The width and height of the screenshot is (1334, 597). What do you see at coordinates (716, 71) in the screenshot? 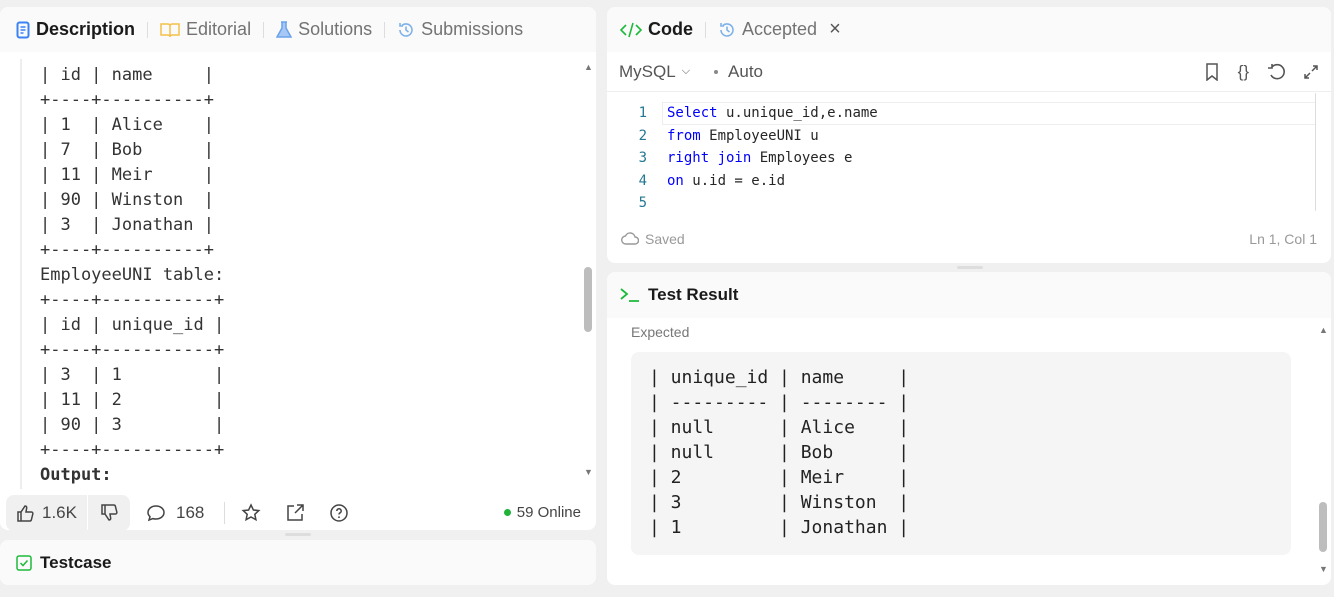
I see `dot-icon` at bounding box center [716, 71].